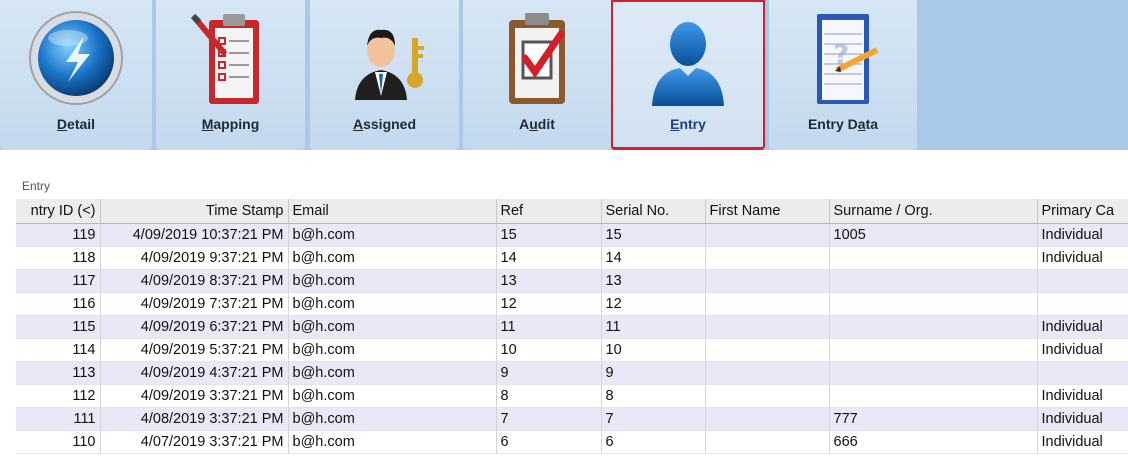 The width and height of the screenshot is (1128, 458). What do you see at coordinates (58, 350) in the screenshot?
I see `cell-entry-id: 114` at bounding box center [58, 350].